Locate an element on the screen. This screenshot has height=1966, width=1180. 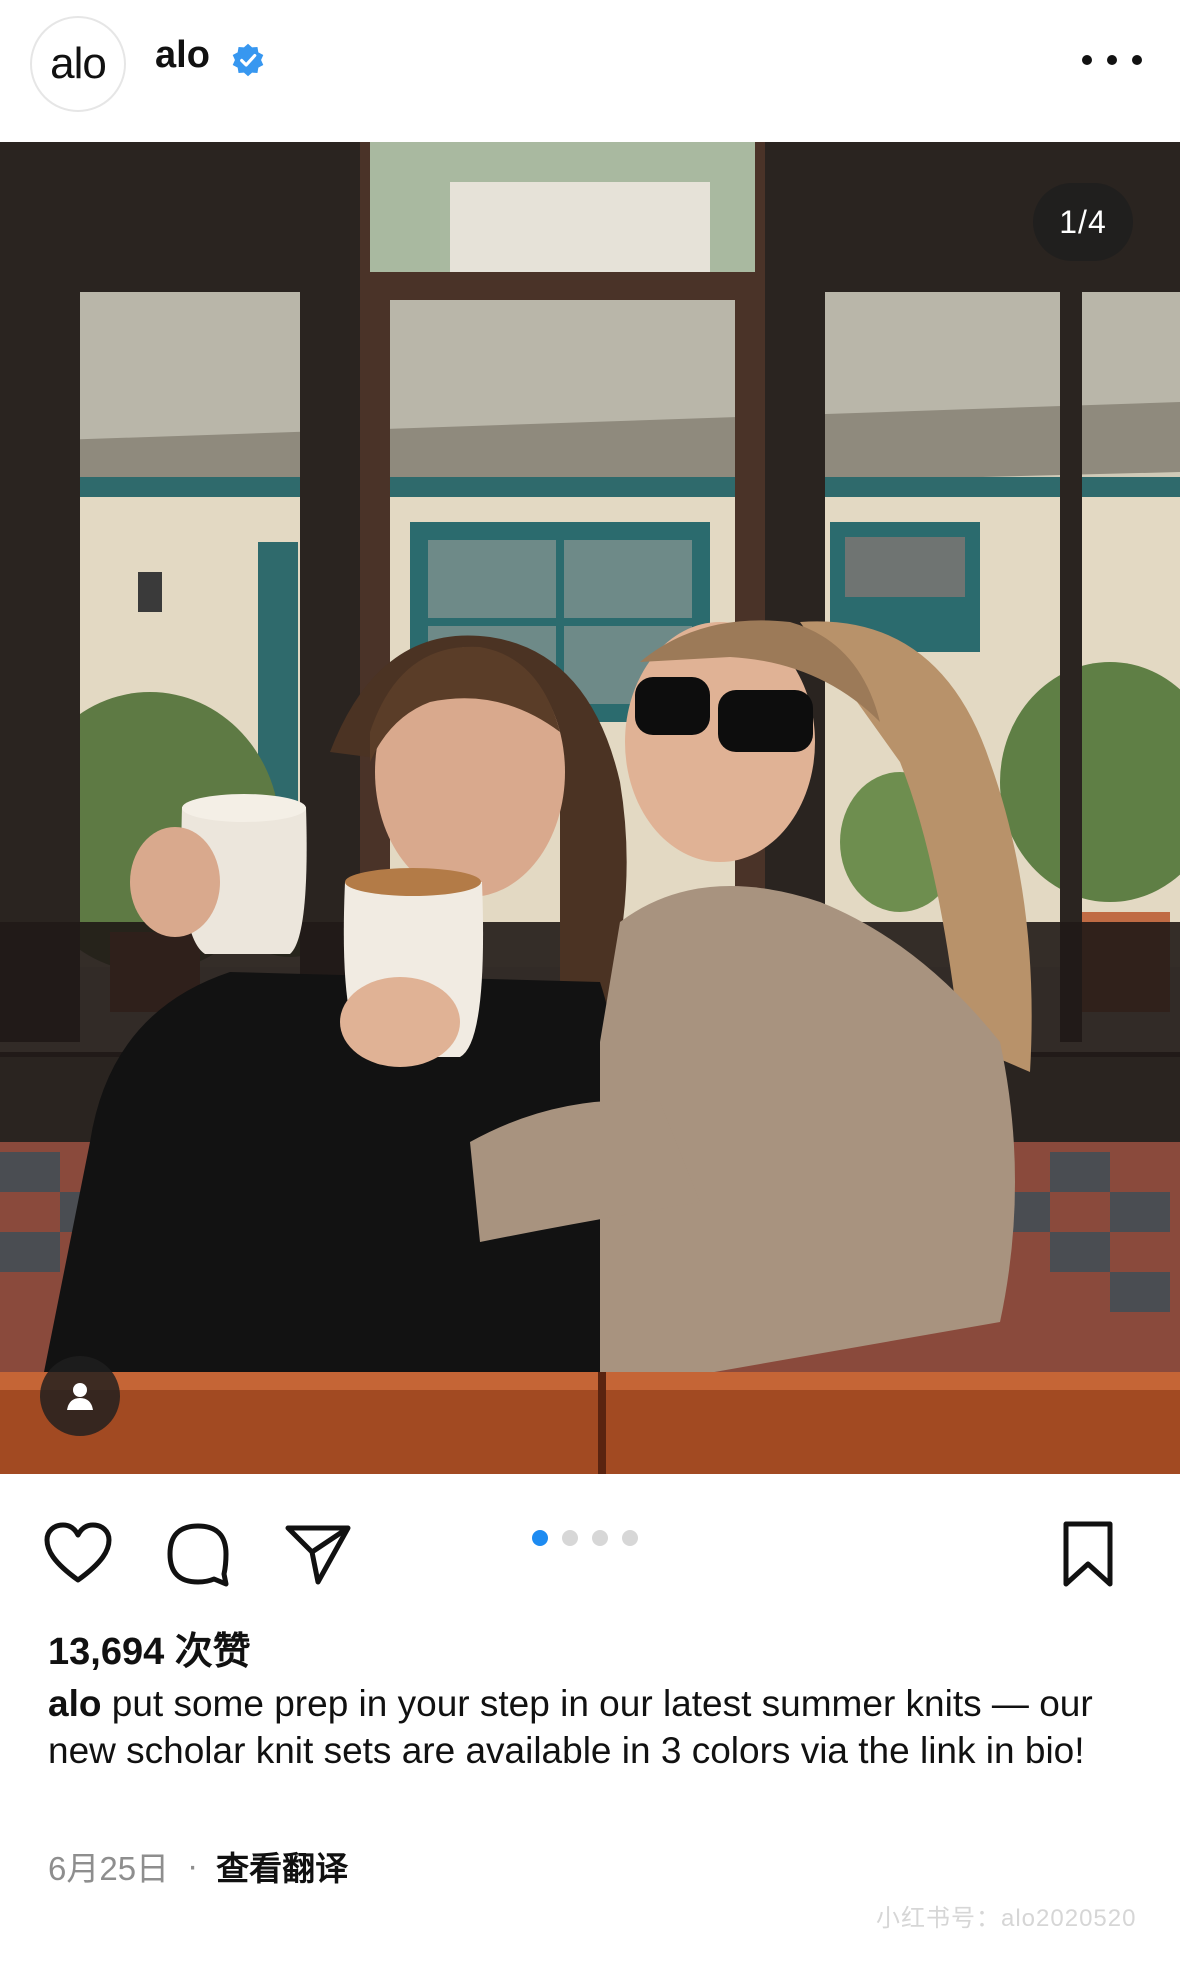
see-translation-link: 查看翻译 is located at coordinates (282, 1866).